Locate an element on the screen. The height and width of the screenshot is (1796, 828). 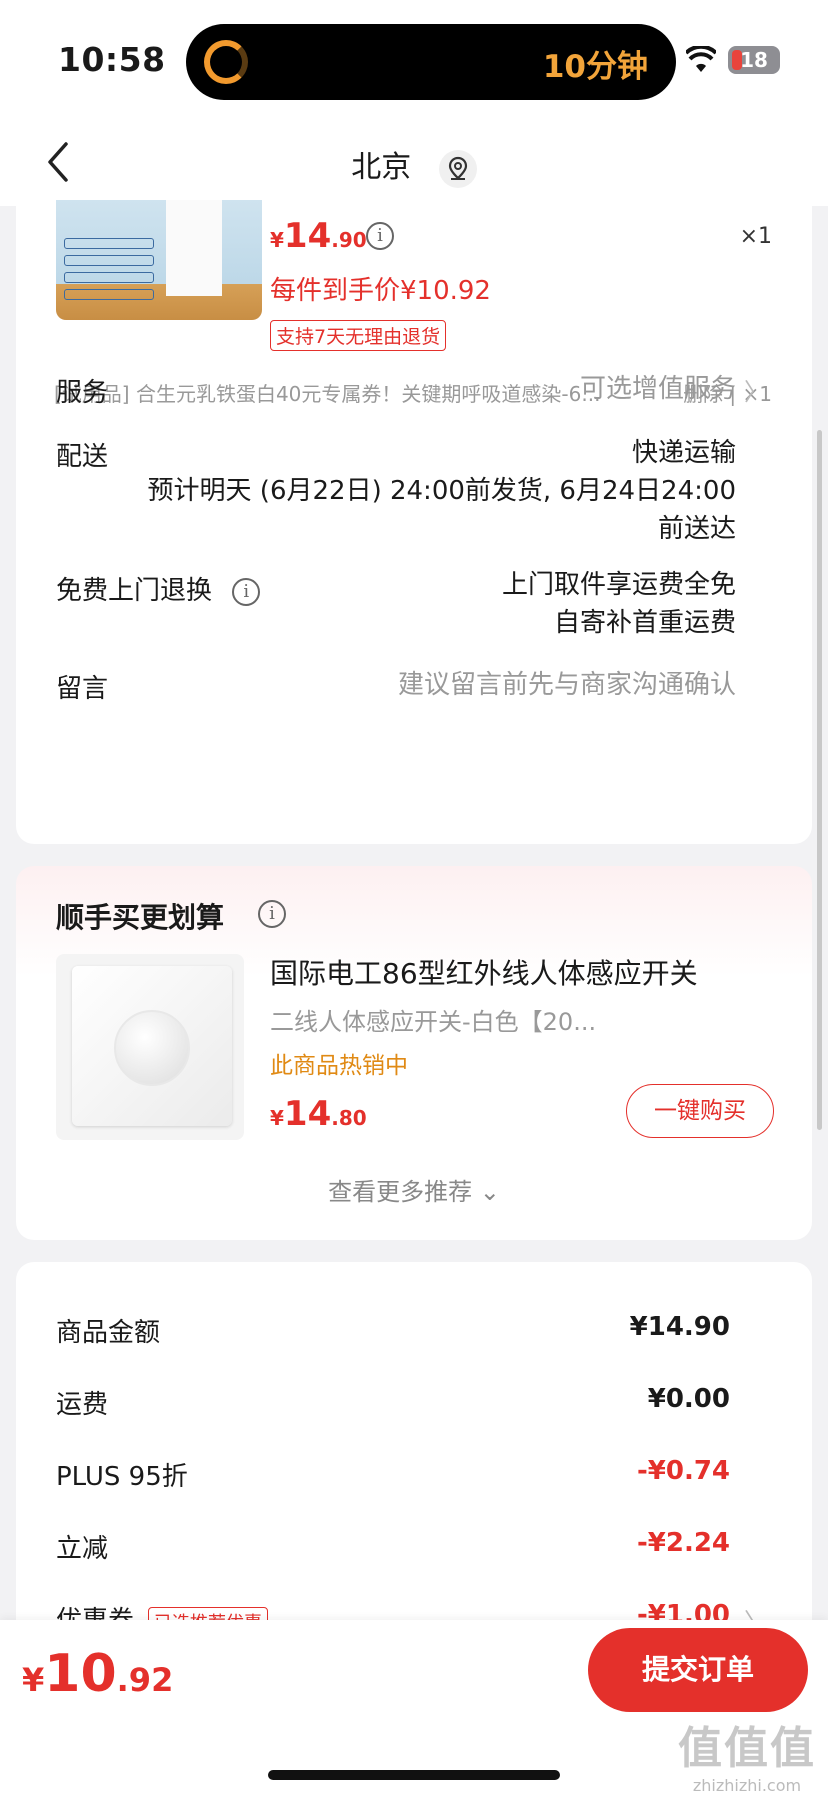
nav-bar: 北京 is located at coordinates (414, 163).